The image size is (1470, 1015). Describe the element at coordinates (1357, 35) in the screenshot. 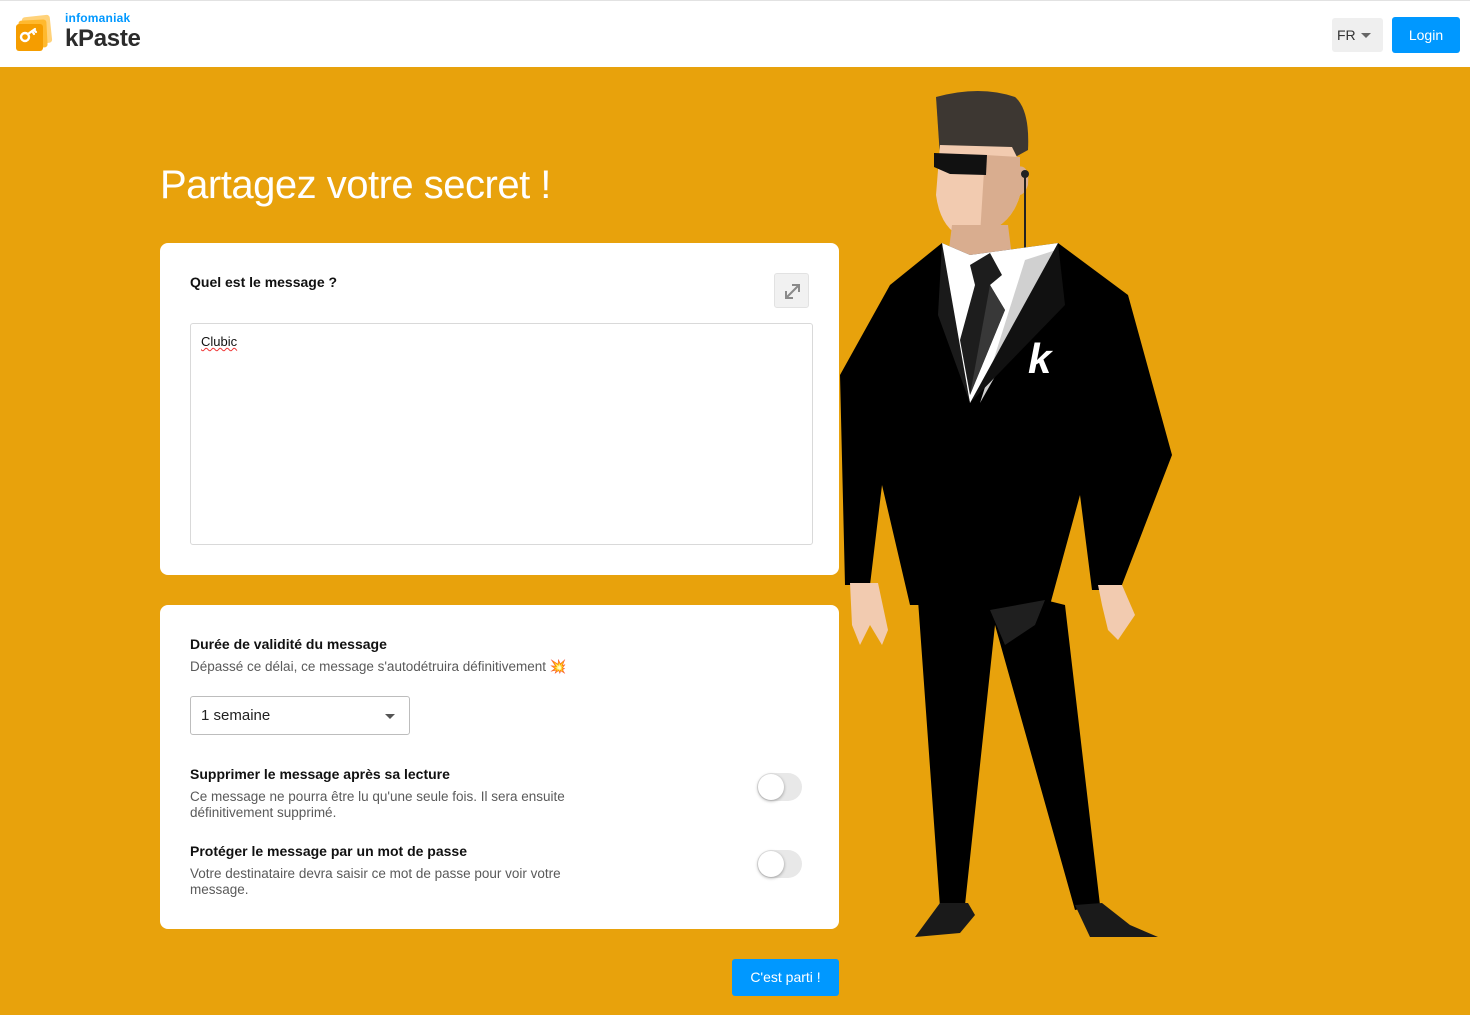

I see `language-selector: FR` at that location.